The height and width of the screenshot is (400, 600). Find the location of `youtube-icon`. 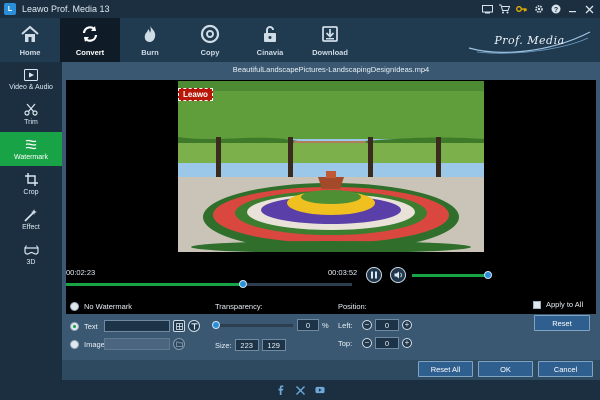

youtube-icon is located at coordinates (320, 390).